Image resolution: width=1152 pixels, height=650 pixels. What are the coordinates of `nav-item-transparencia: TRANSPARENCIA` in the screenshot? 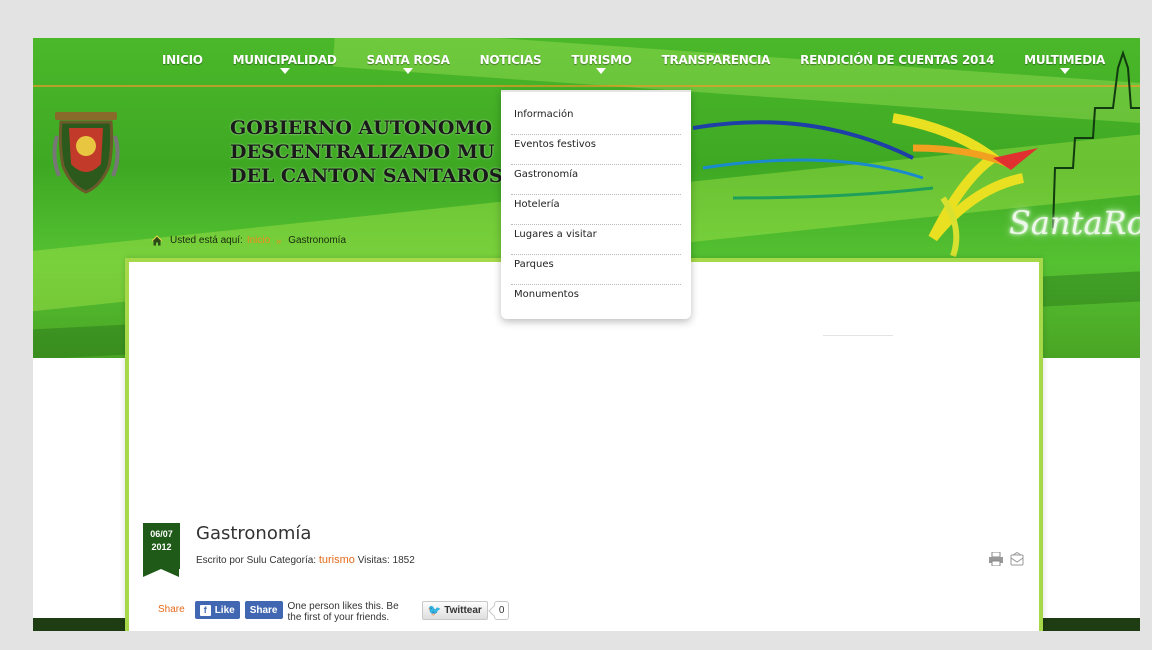 It's located at (716, 52).